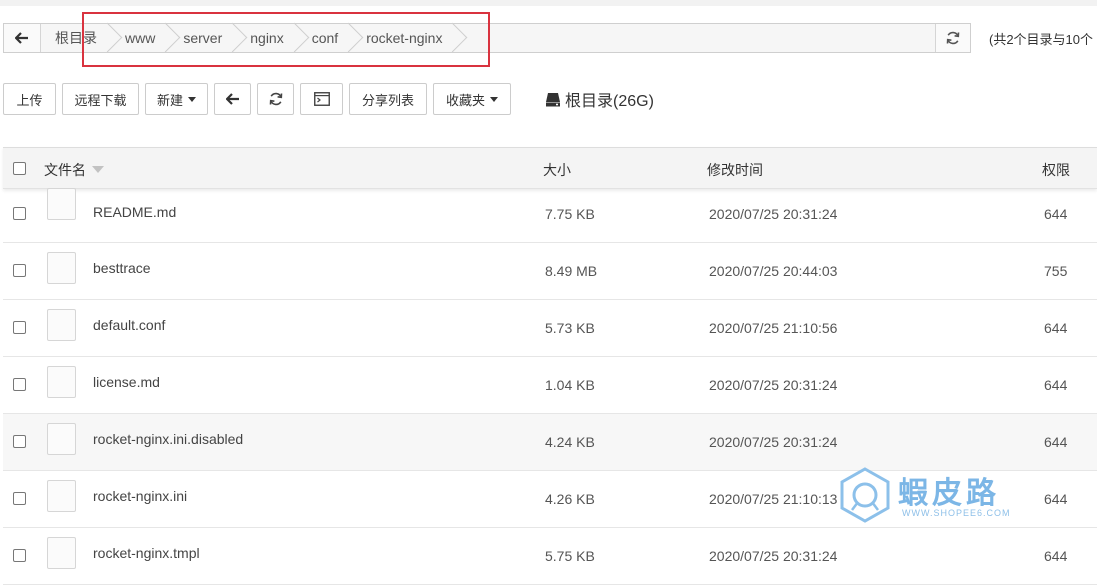 The width and height of the screenshot is (1097, 586). Describe the element at coordinates (19, 168) in the screenshot. I see `select-all-checkbox` at that location.